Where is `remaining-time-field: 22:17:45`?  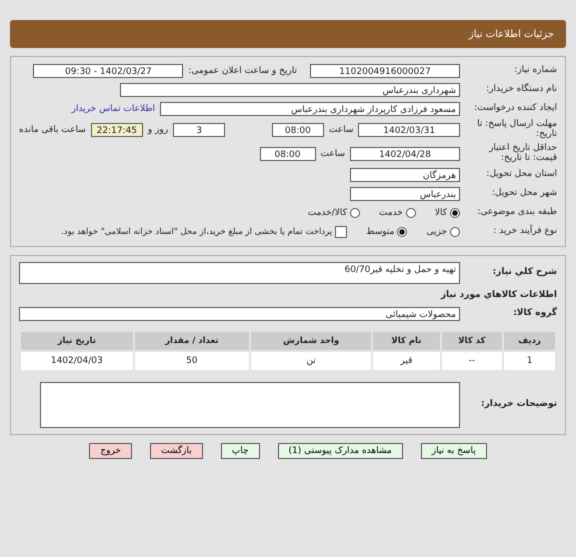 remaining-time-field: 22:17:45 is located at coordinates (116, 129).